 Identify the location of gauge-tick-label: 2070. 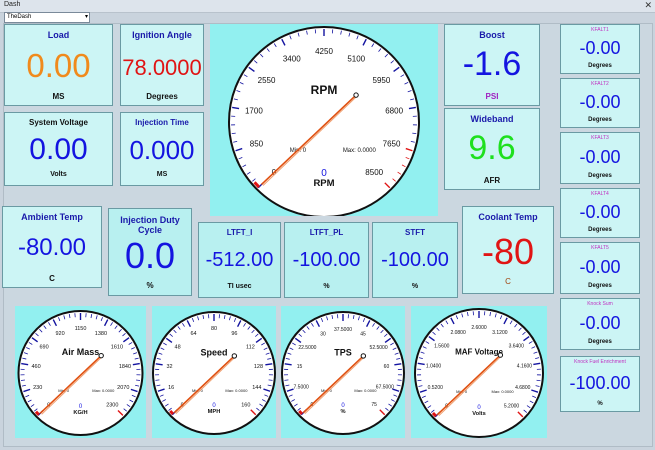
(123, 388).